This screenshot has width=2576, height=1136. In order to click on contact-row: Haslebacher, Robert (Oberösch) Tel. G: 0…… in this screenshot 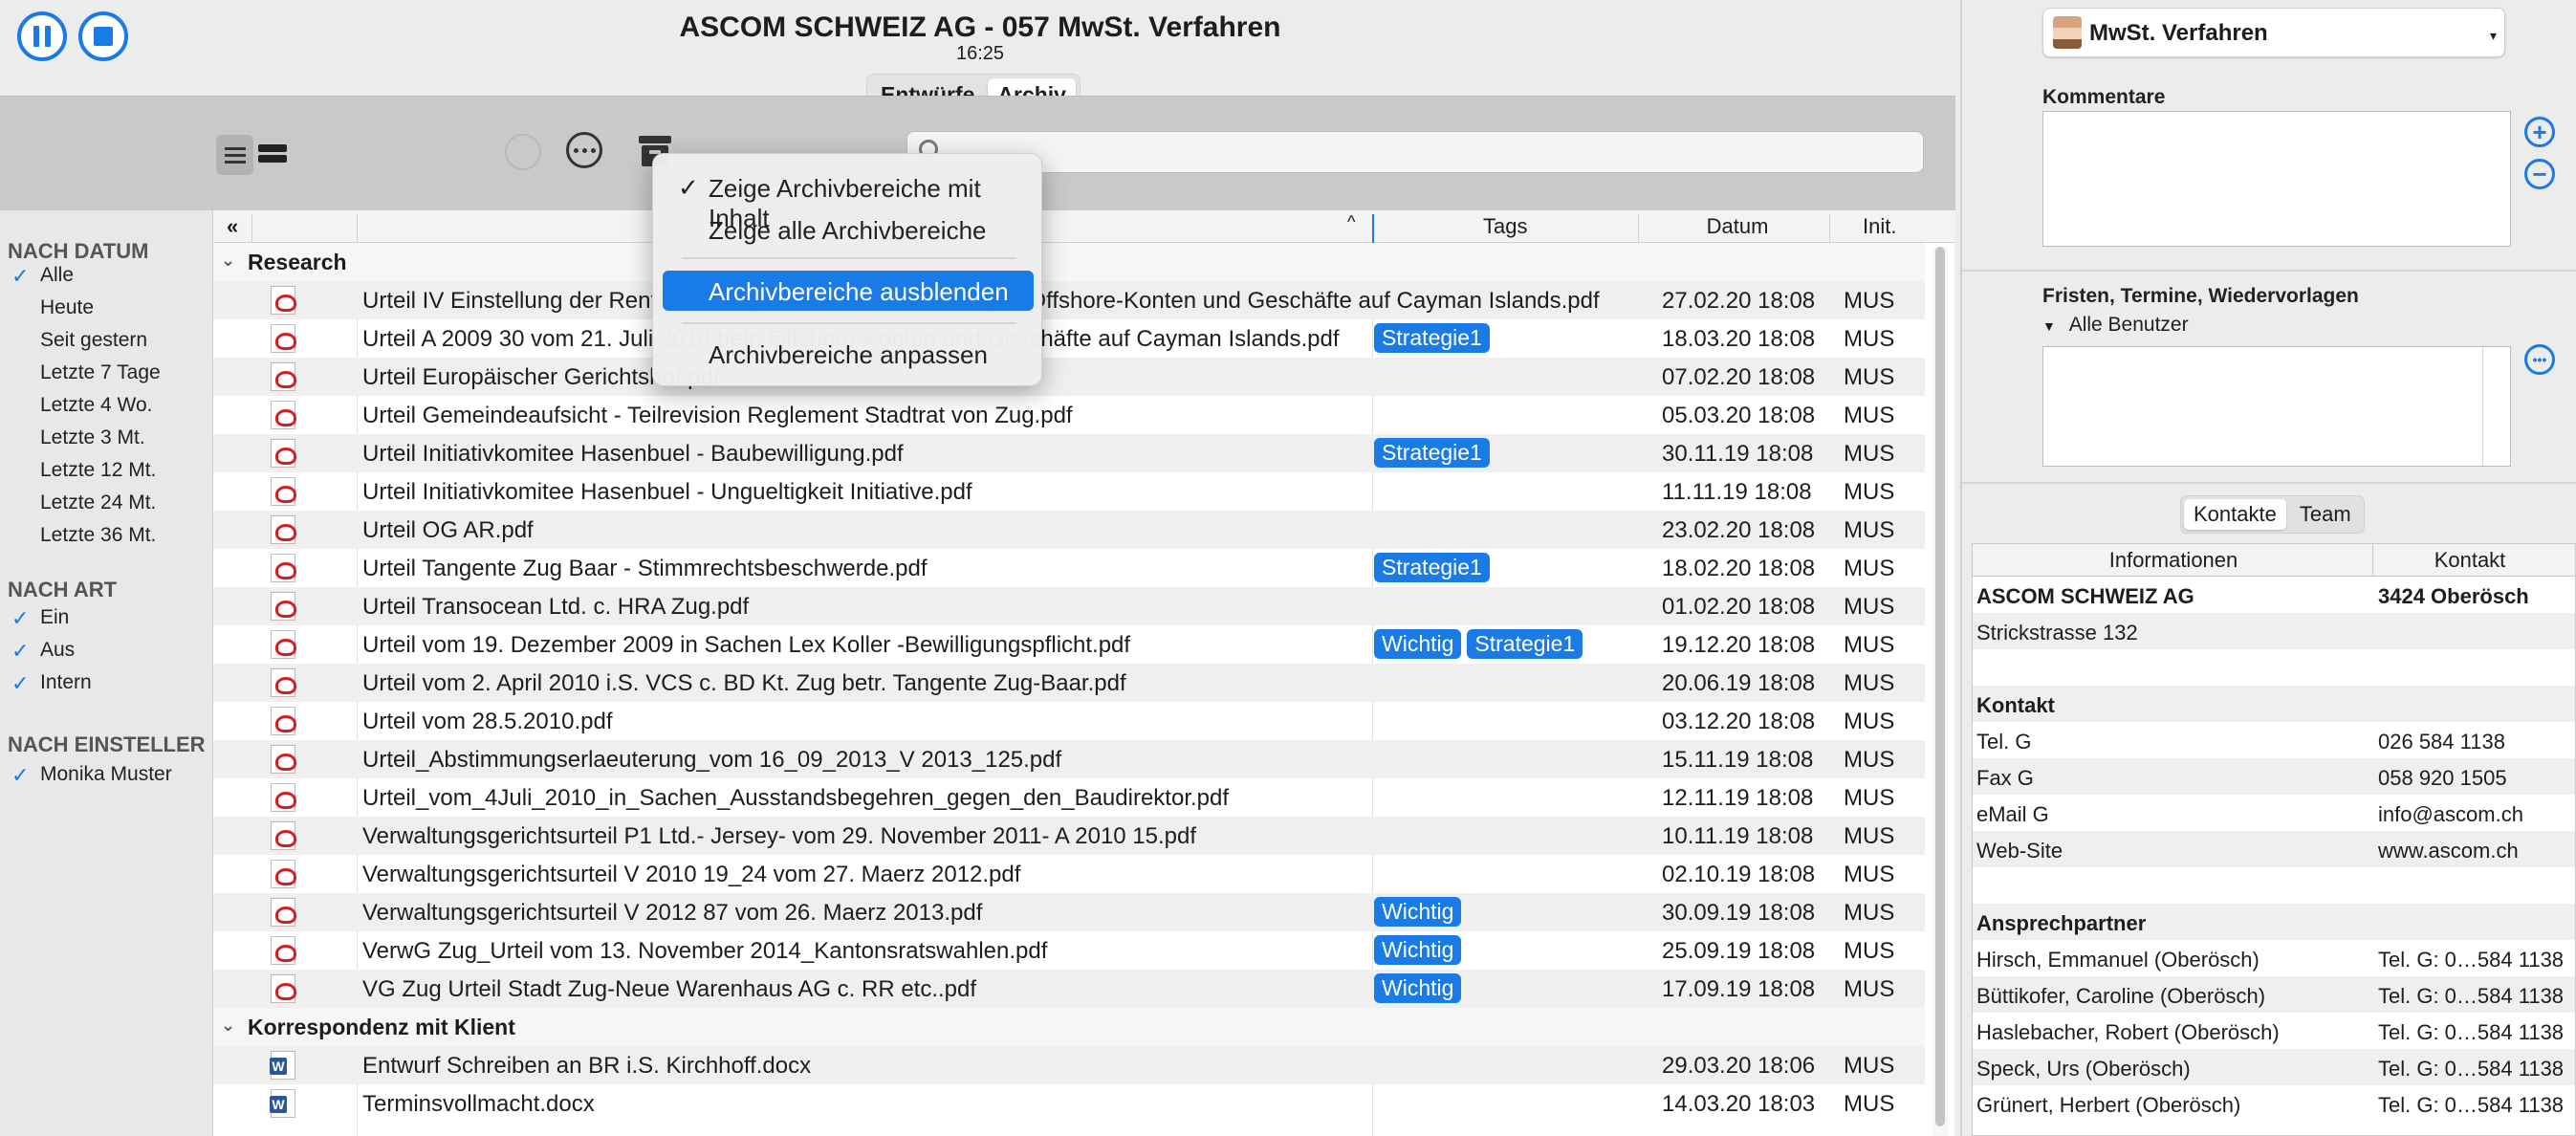, I will do `click(2274, 1031)`.